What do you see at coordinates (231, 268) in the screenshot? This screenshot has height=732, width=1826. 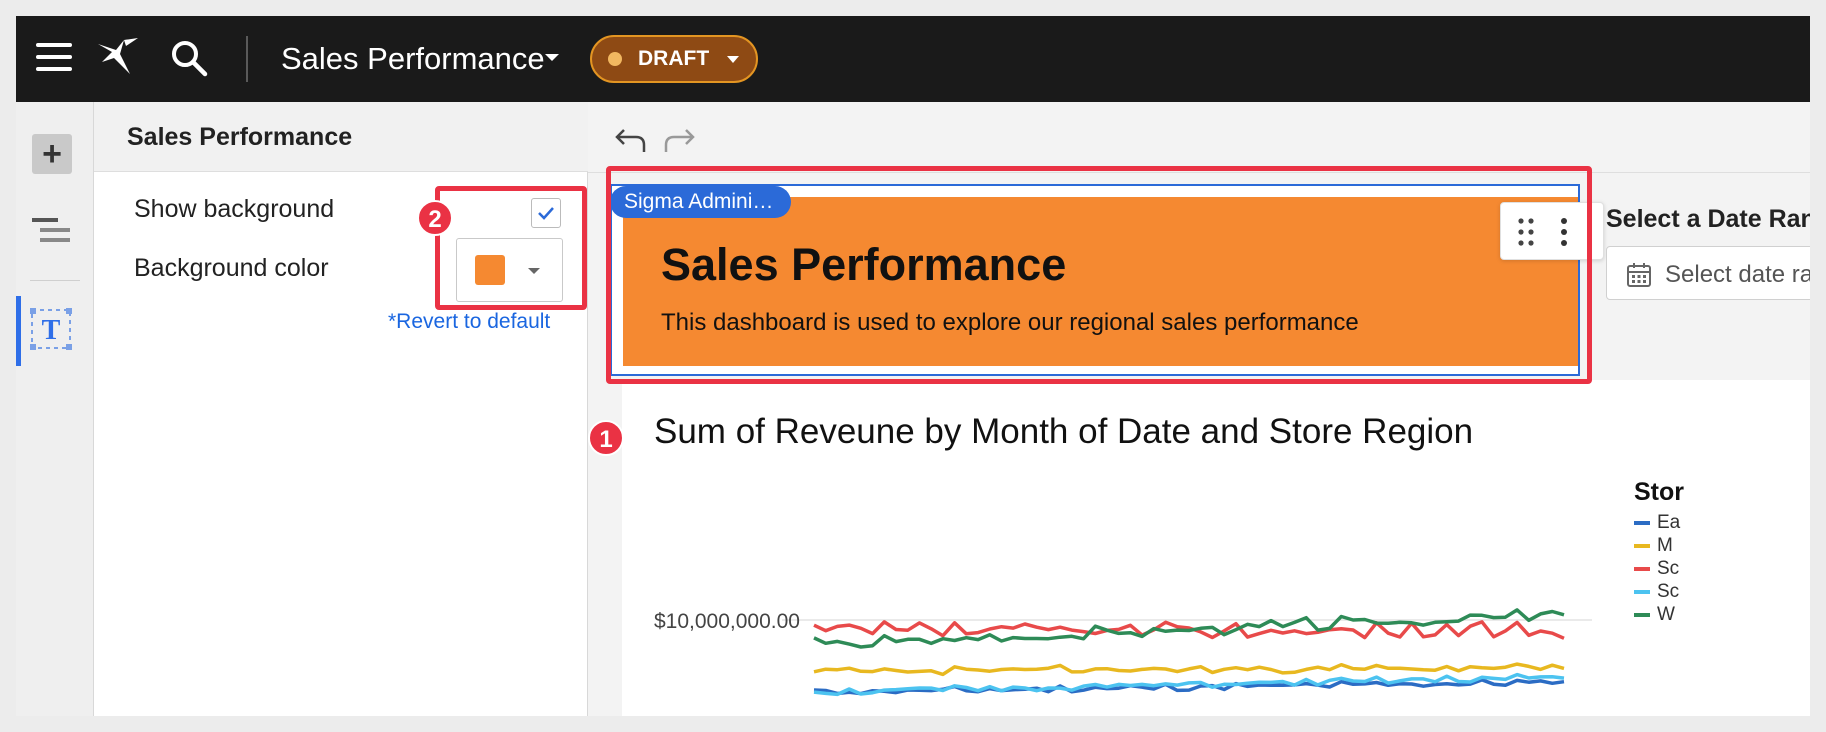 I see `background-color-label: Background color` at bounding box center [231, 268].